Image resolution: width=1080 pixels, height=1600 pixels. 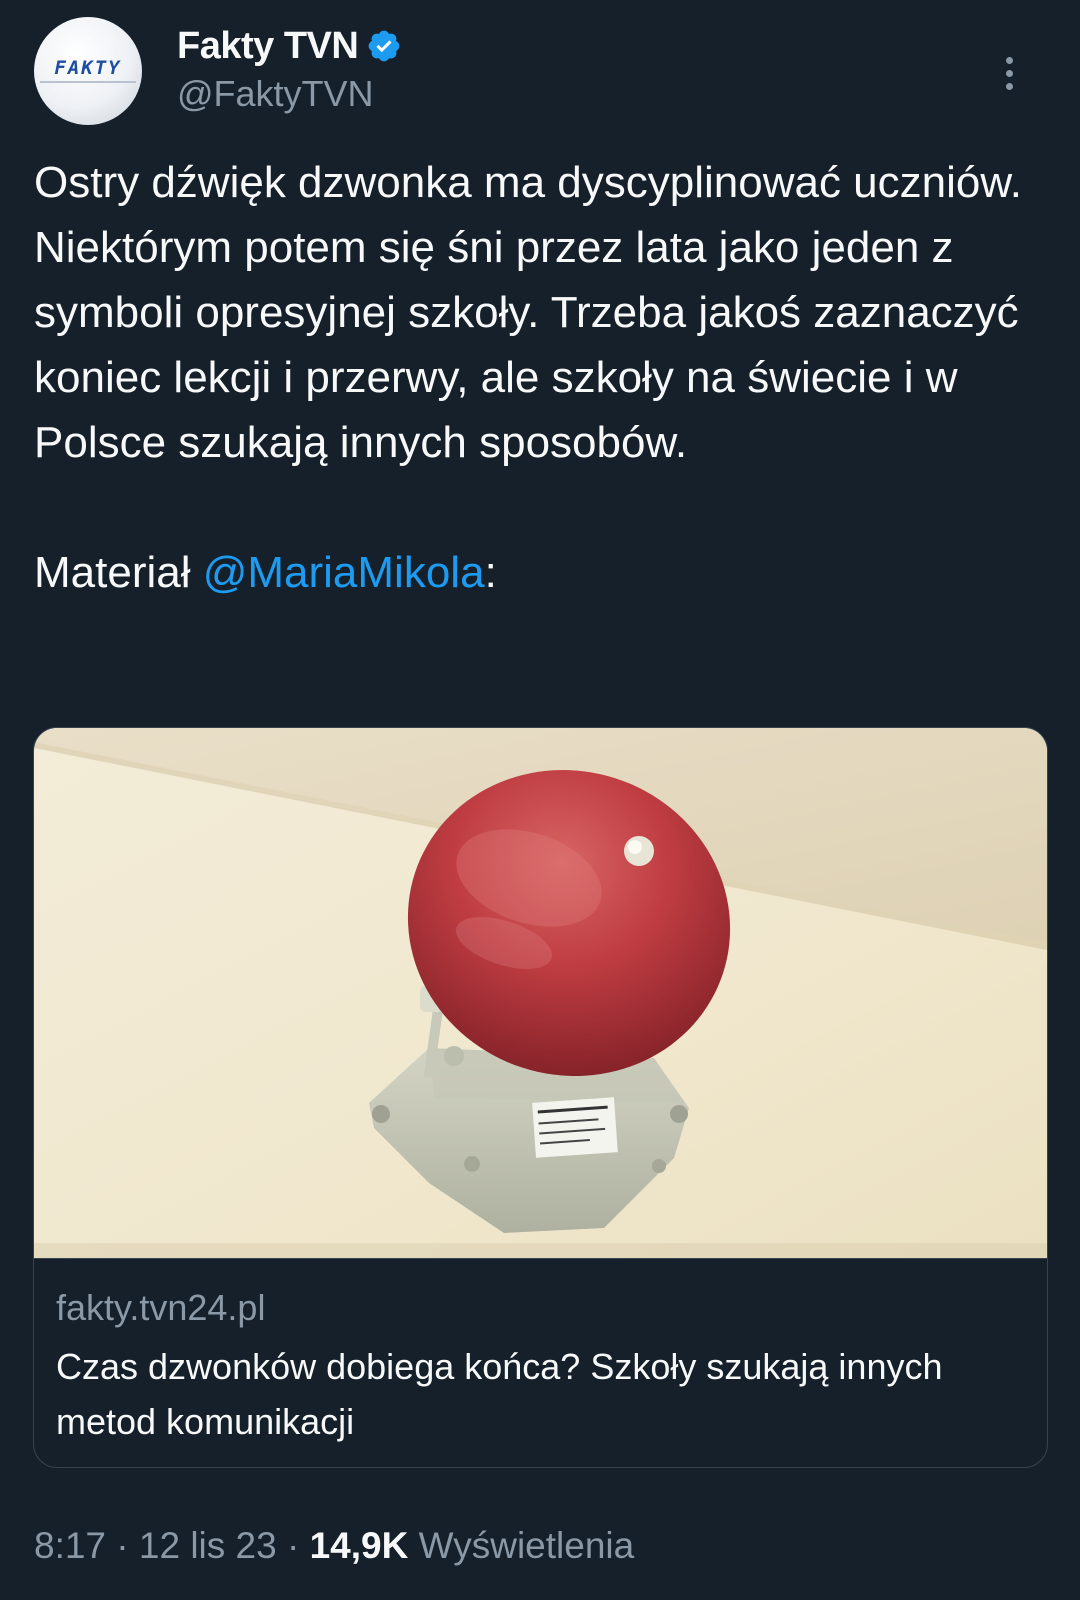 What do you see at coordinates (490, 572) in the screenshot?
I see `material-suffix: :` at bounding box center [490, 572].